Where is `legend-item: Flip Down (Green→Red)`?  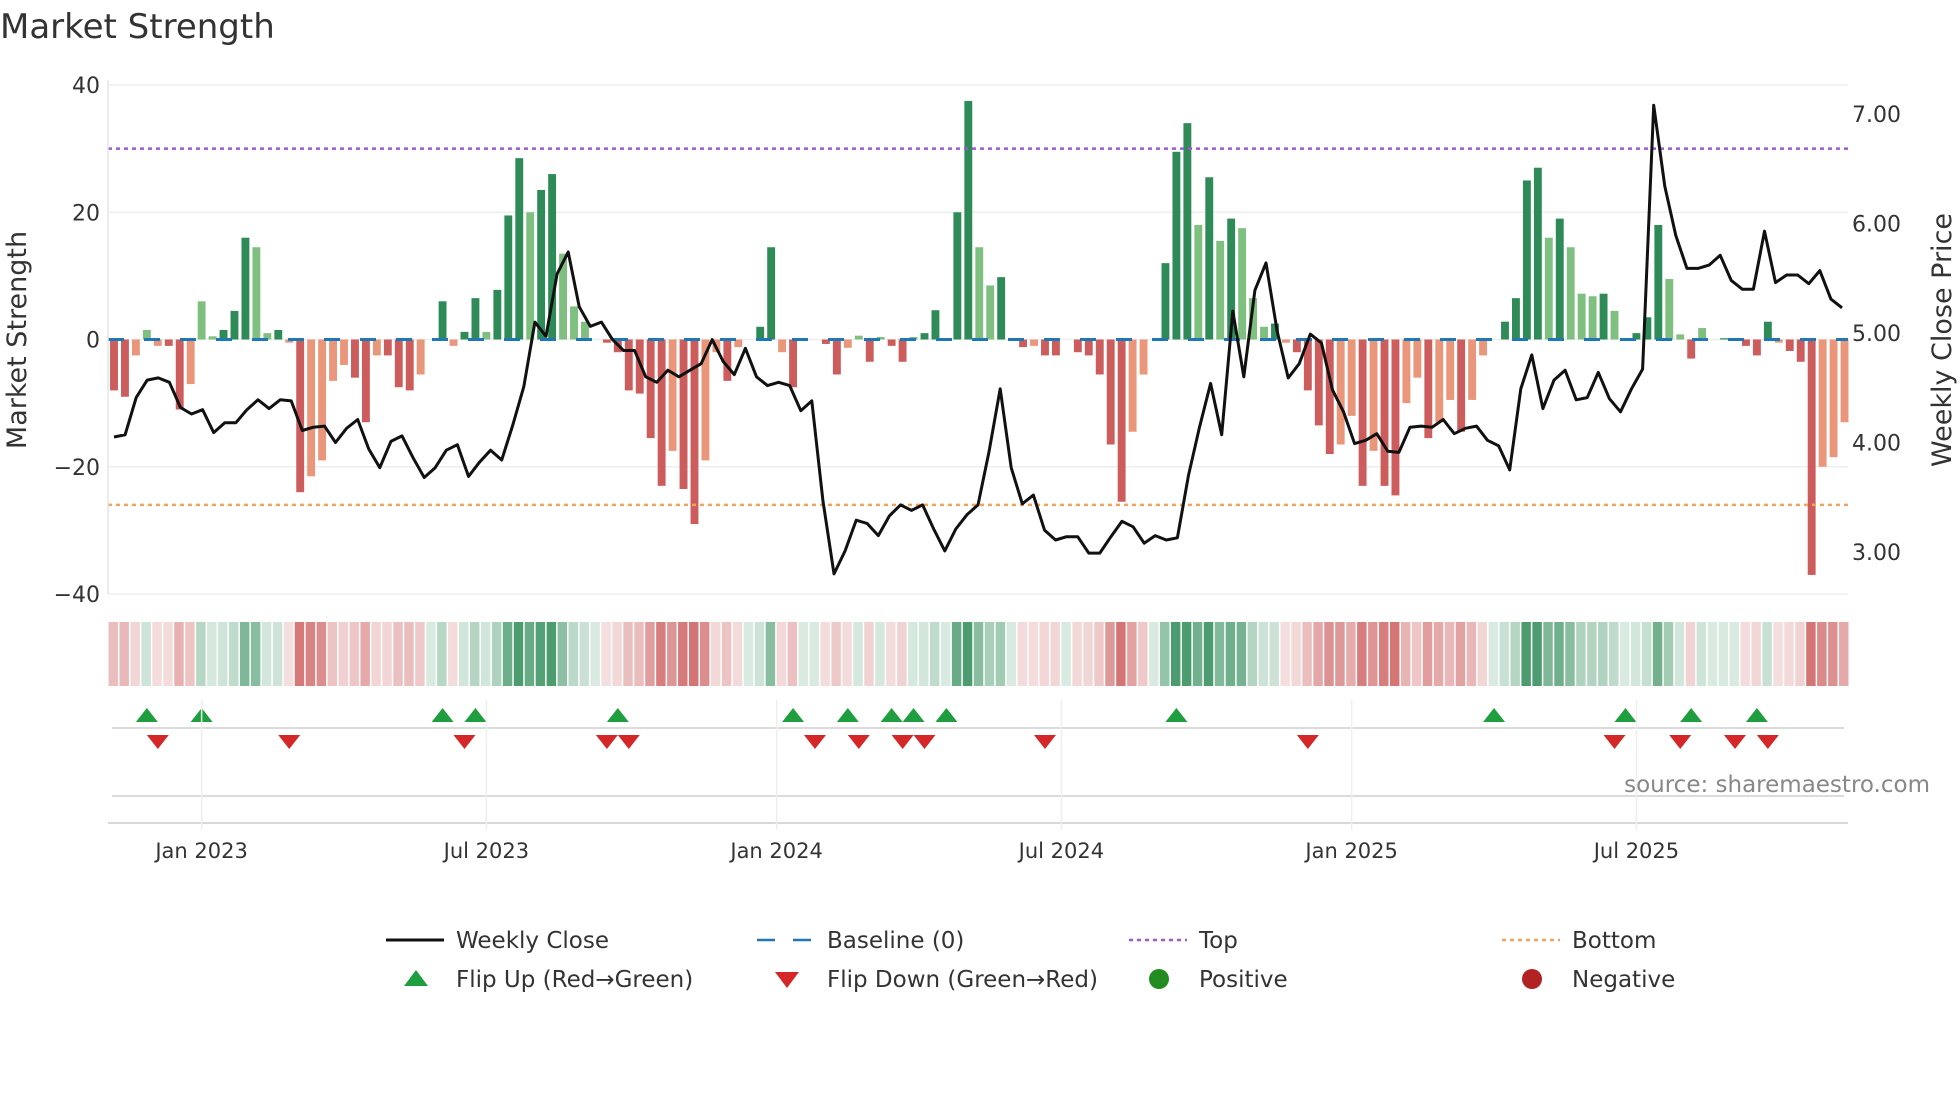
legend-item: Flip Down (Green→Red) is located at coordinates (936, 980).